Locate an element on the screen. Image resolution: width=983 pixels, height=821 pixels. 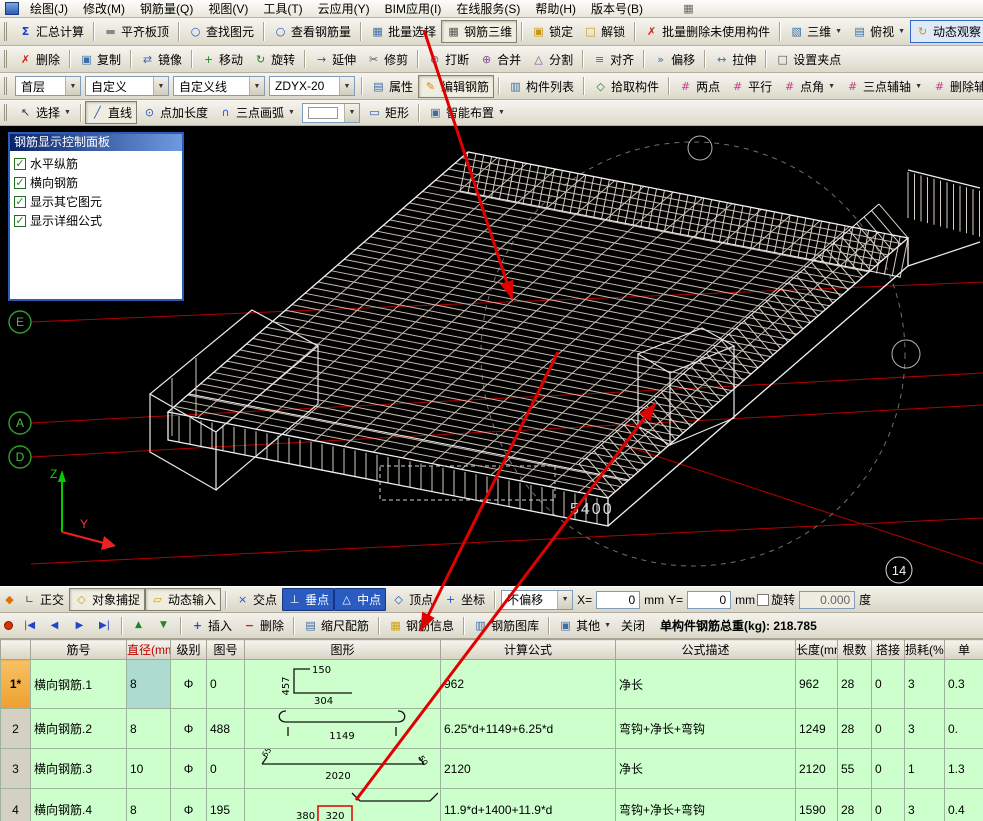
menu-tools: 工具(T) is located at coordinates (282, 9).